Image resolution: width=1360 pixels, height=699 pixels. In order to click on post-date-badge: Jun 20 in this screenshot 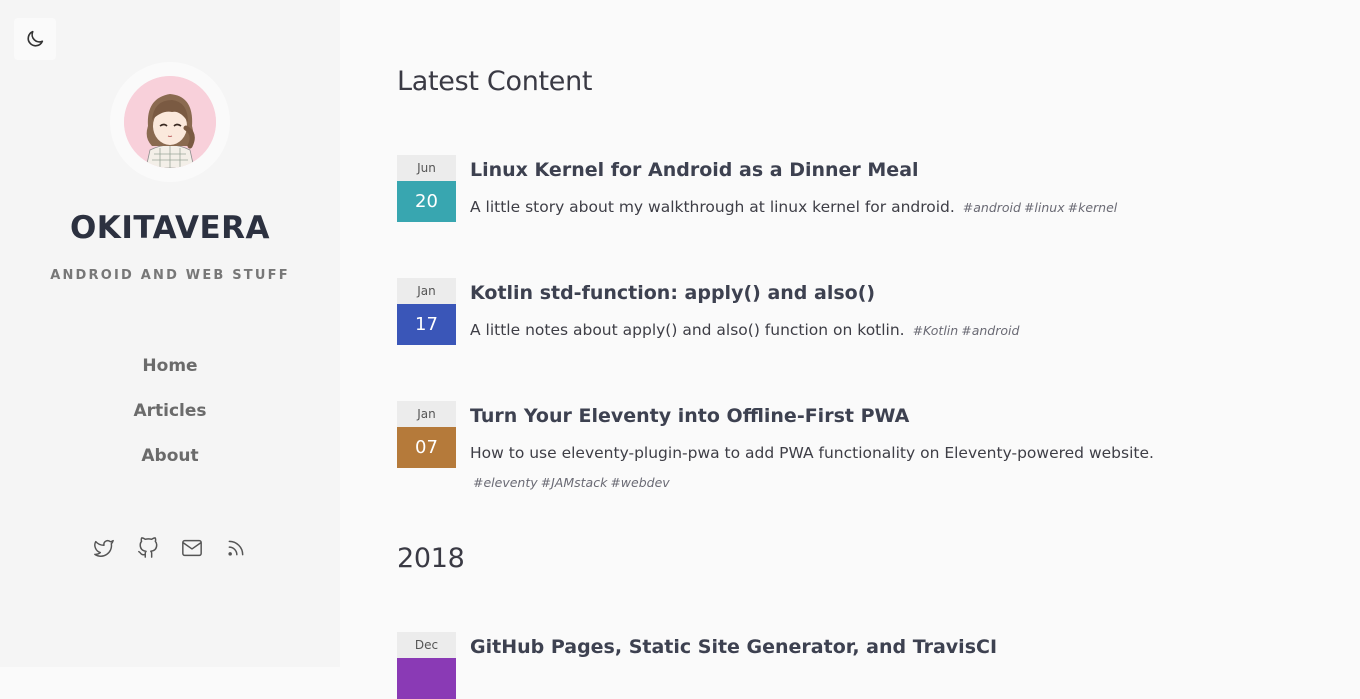, I will do `click(426, 188)`.